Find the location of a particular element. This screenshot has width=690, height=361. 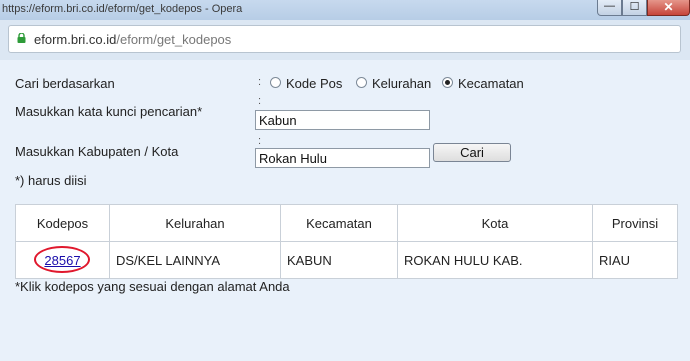

maximize-icon: ☐ is located at coordinates (634, 7).